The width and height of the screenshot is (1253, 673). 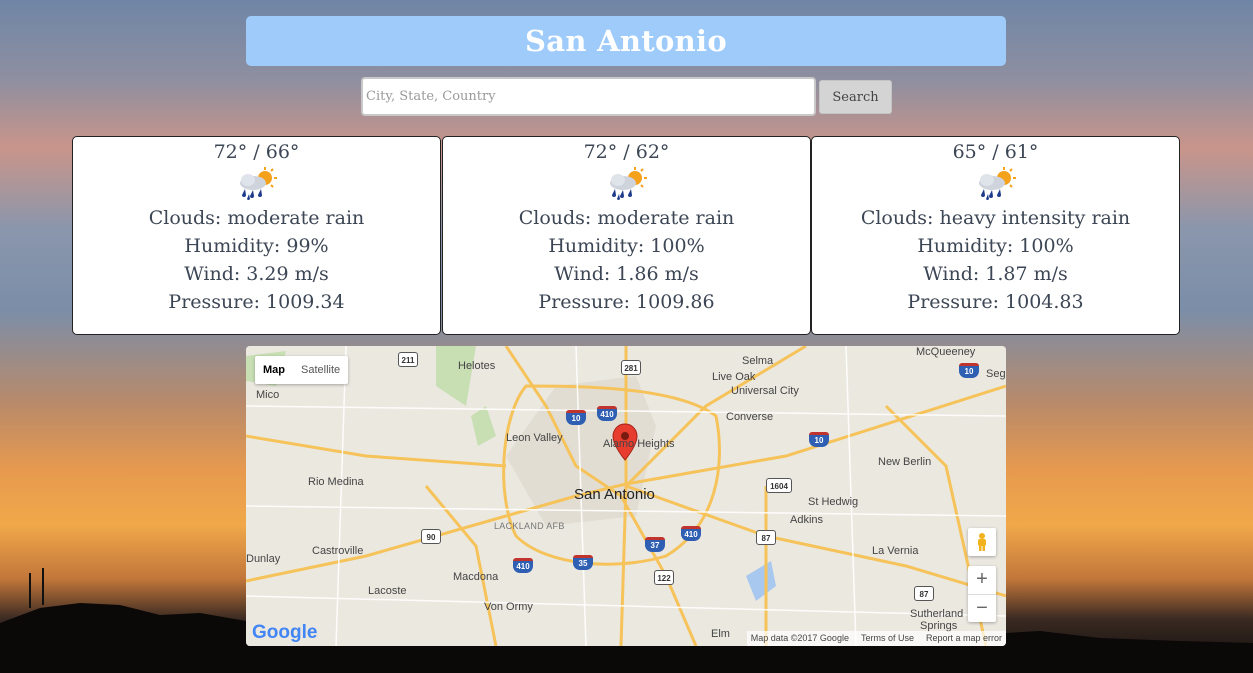 What do you see at coordinates (995, 302) in the screenshot?
I see `pressure-text: Pressure: 1004.83` at bounding box center [995, 302].